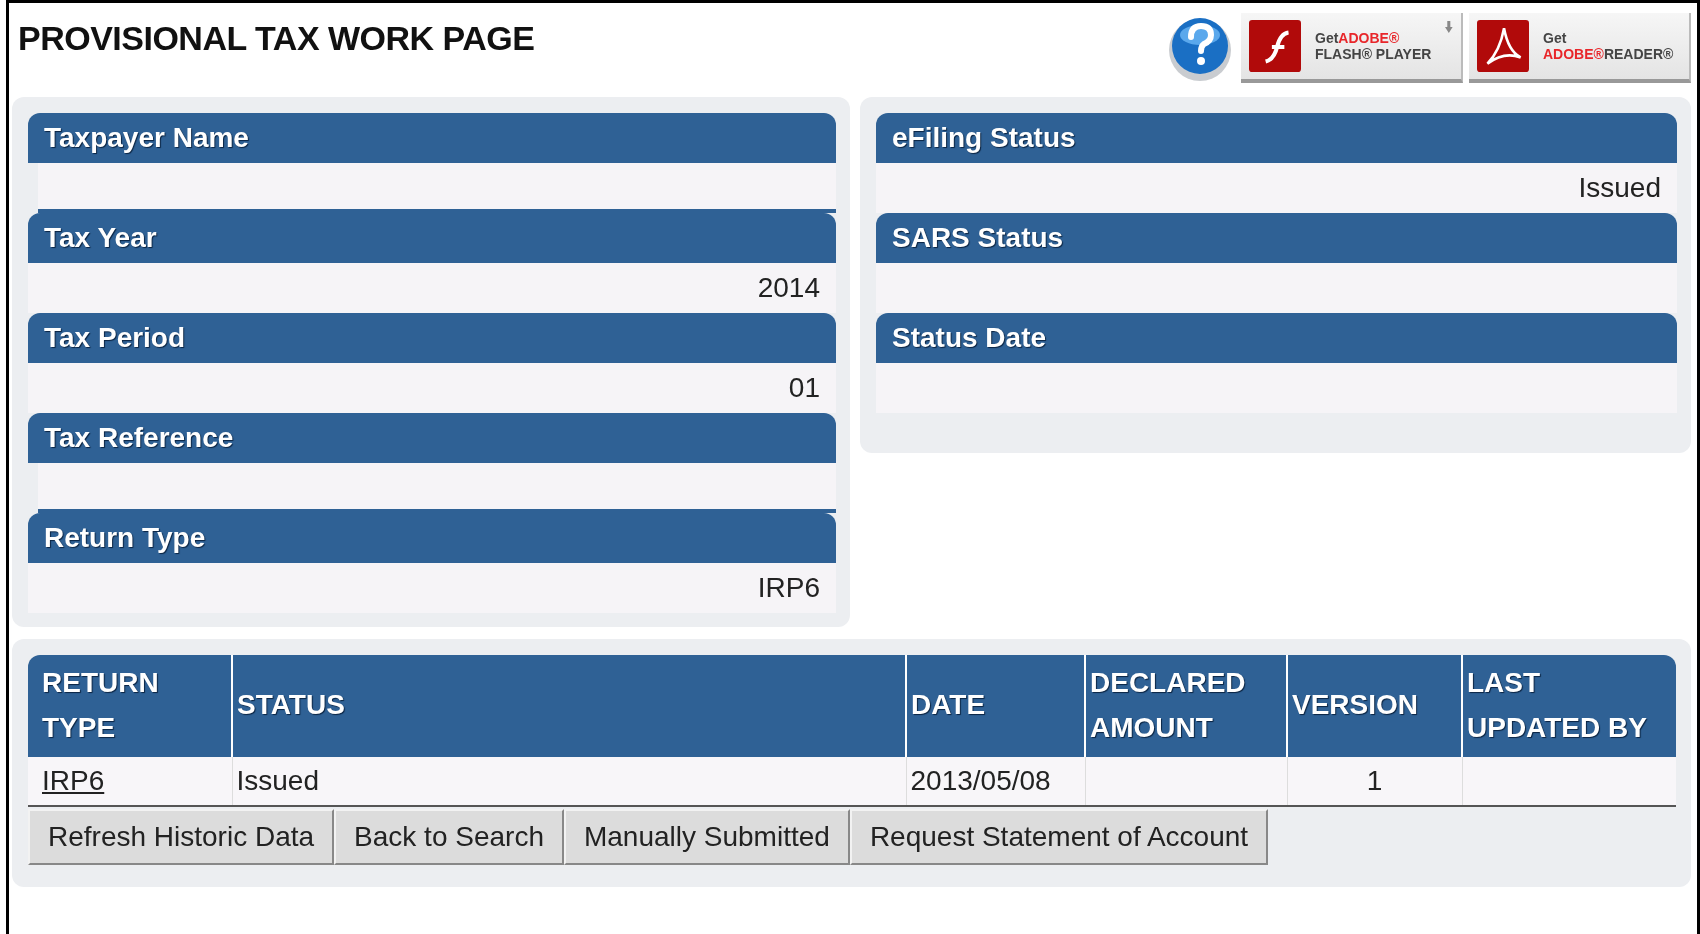  I want to click on badge-text: GetADOBE®, so click(1358, 38).